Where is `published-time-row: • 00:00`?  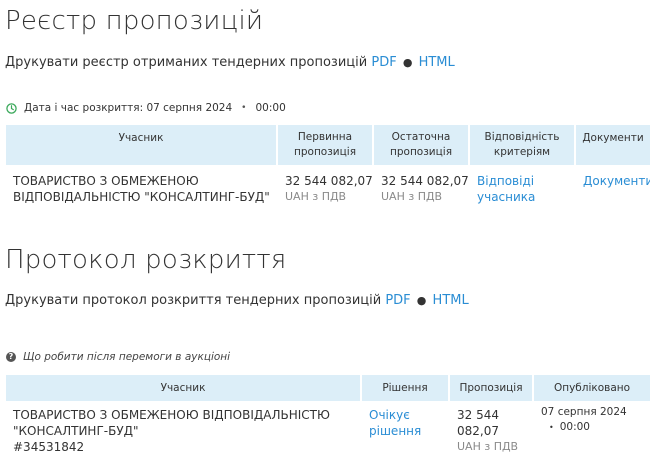
published-time-row: • 00:00 is located at coordinates (592, 427).